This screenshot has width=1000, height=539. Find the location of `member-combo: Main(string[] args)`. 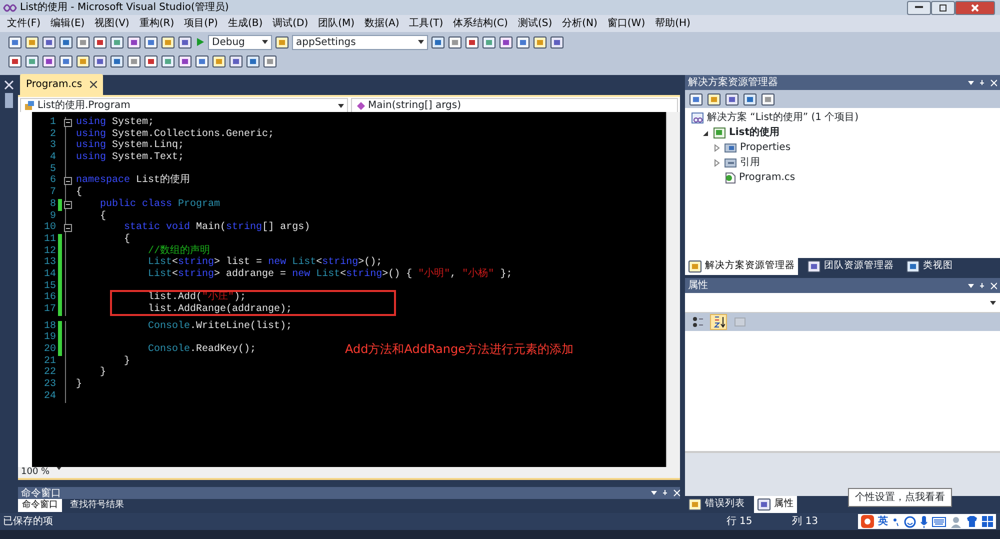

member-combo: Main(string[] args) is located at coordinates (514, 105).